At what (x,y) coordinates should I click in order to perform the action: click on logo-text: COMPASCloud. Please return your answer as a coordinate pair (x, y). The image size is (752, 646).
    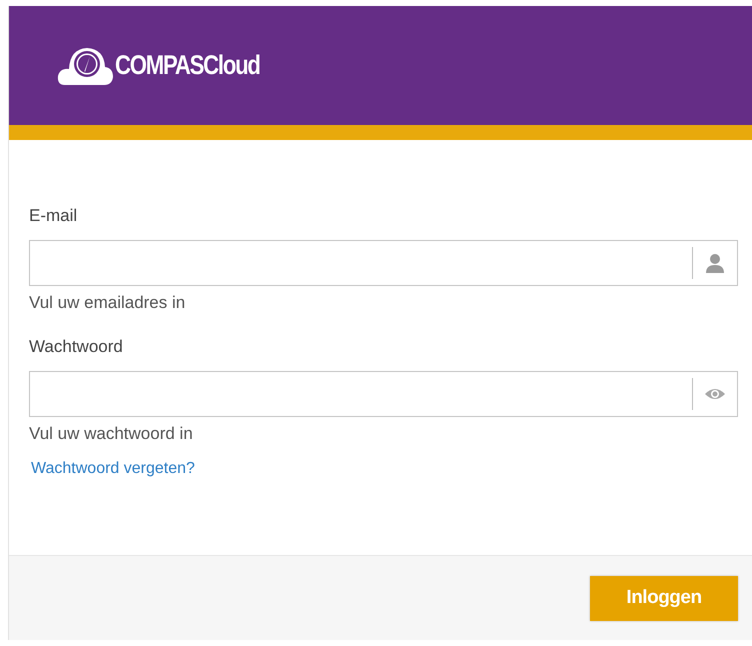
    Looking at the image, I should click on (187, 65).